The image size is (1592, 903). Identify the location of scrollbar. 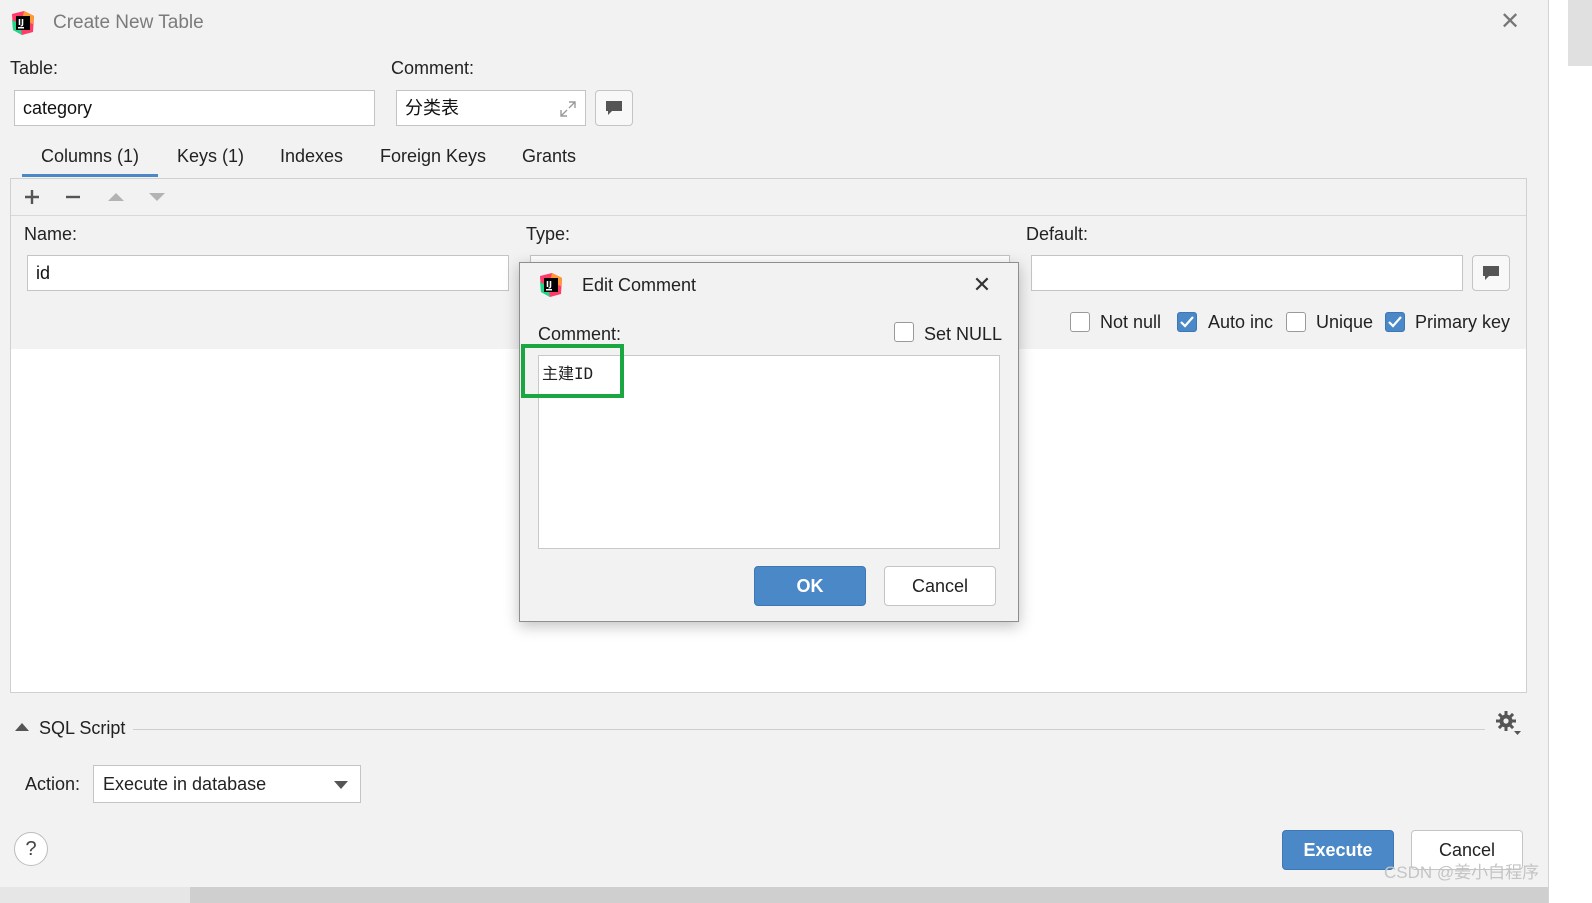
(1580, 33).